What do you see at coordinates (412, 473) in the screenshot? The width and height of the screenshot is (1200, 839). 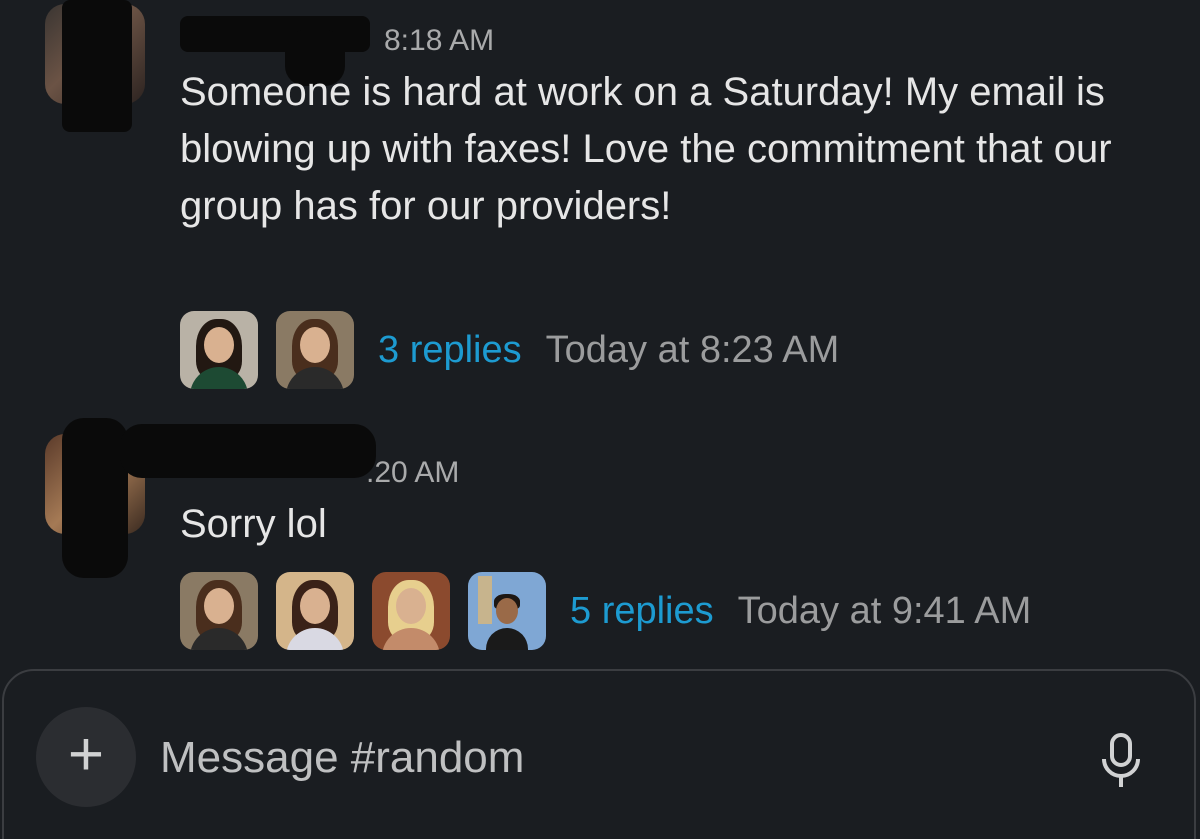 I see `message-timestamp: .20 AM` at bounding box center [412, 473].